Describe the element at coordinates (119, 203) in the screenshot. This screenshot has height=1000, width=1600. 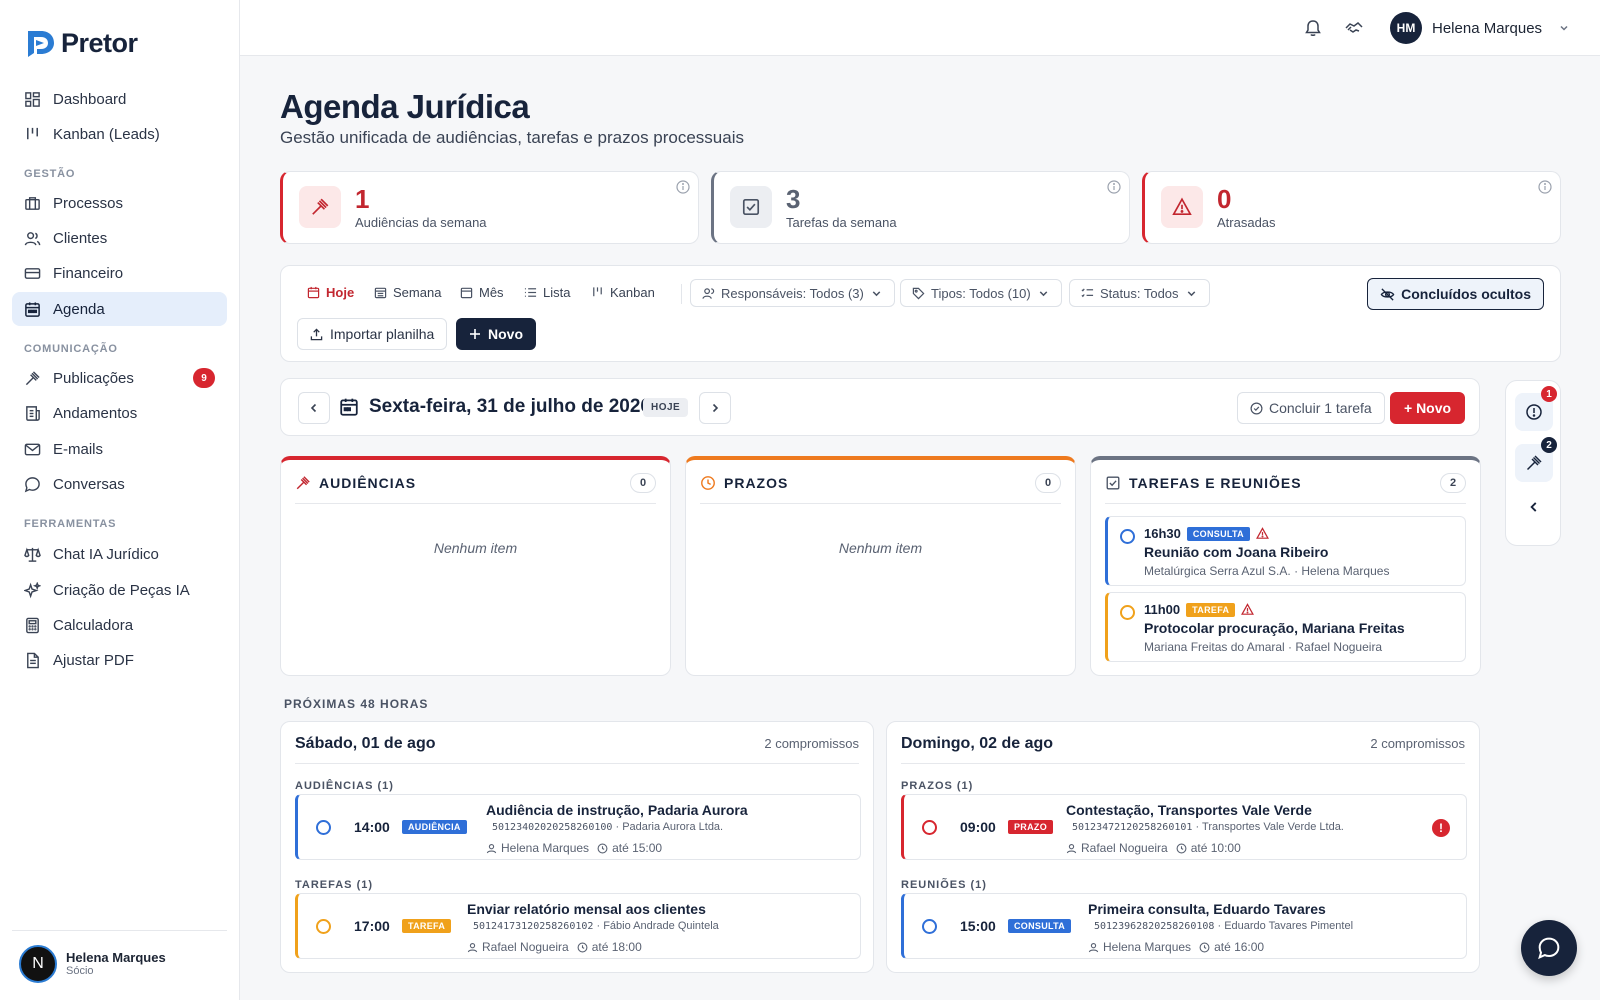
I see `sidebar-item-processos: Processos` at that location.